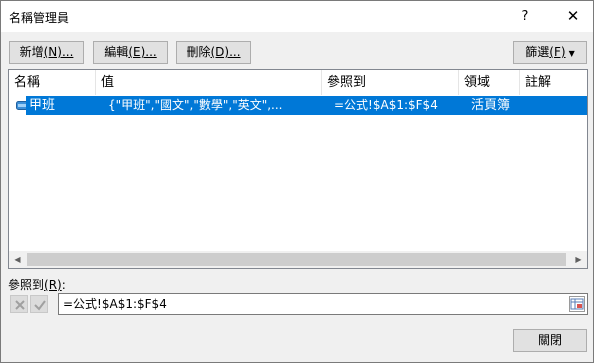 The width and height of the screenshot is (594, 363). What do you see at coordinates (63, 285) in the screenshot?
I see `refers-to-label-suffix: :` at bounding box center [63, 285].